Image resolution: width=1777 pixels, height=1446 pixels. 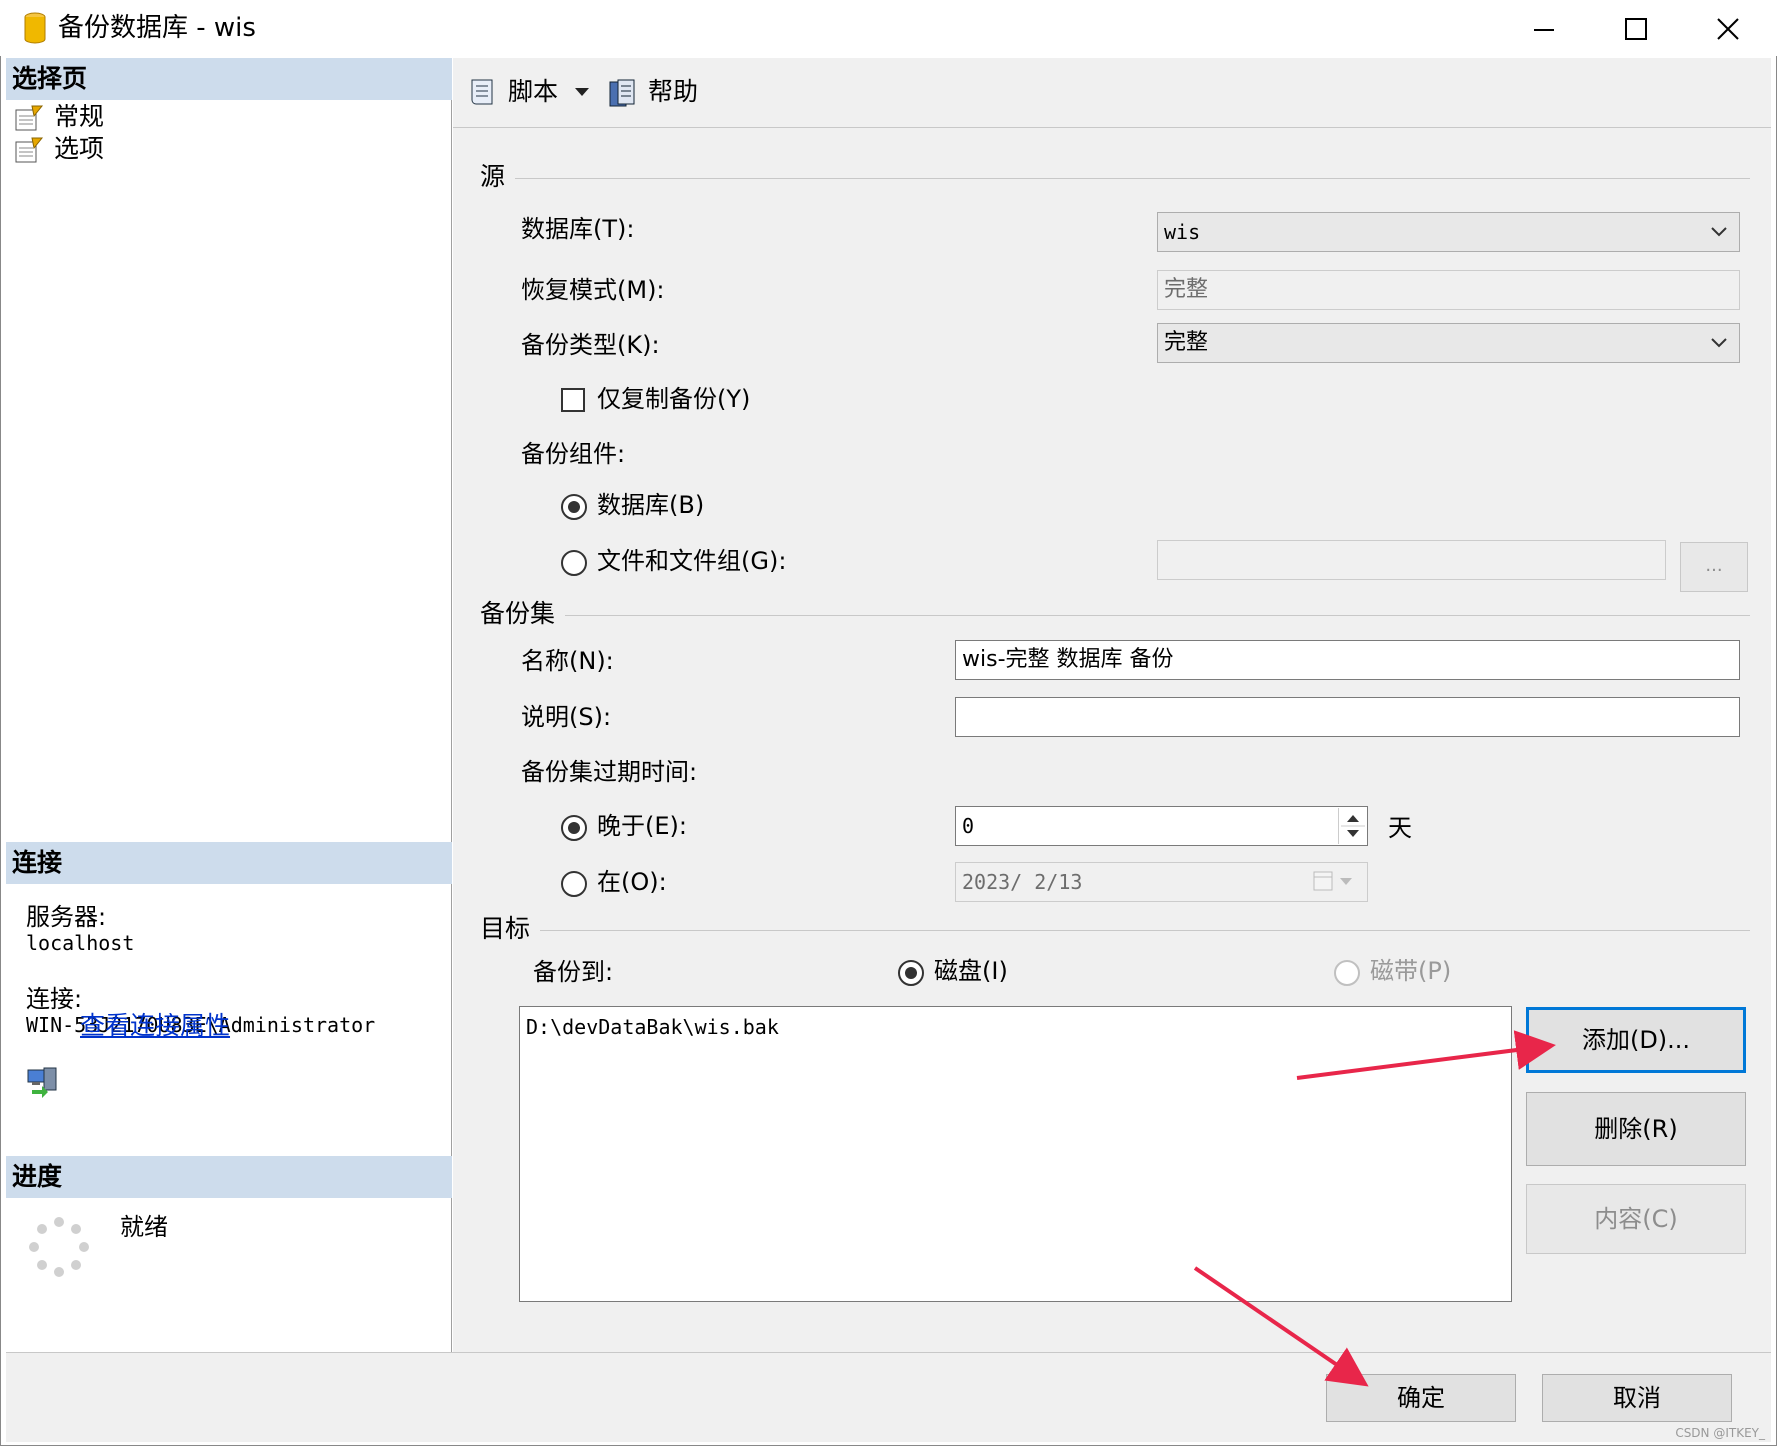 What do you see at coordinates (35, 28) in the screenshot?
I see `database-icon` at bounding box center [35, 28].